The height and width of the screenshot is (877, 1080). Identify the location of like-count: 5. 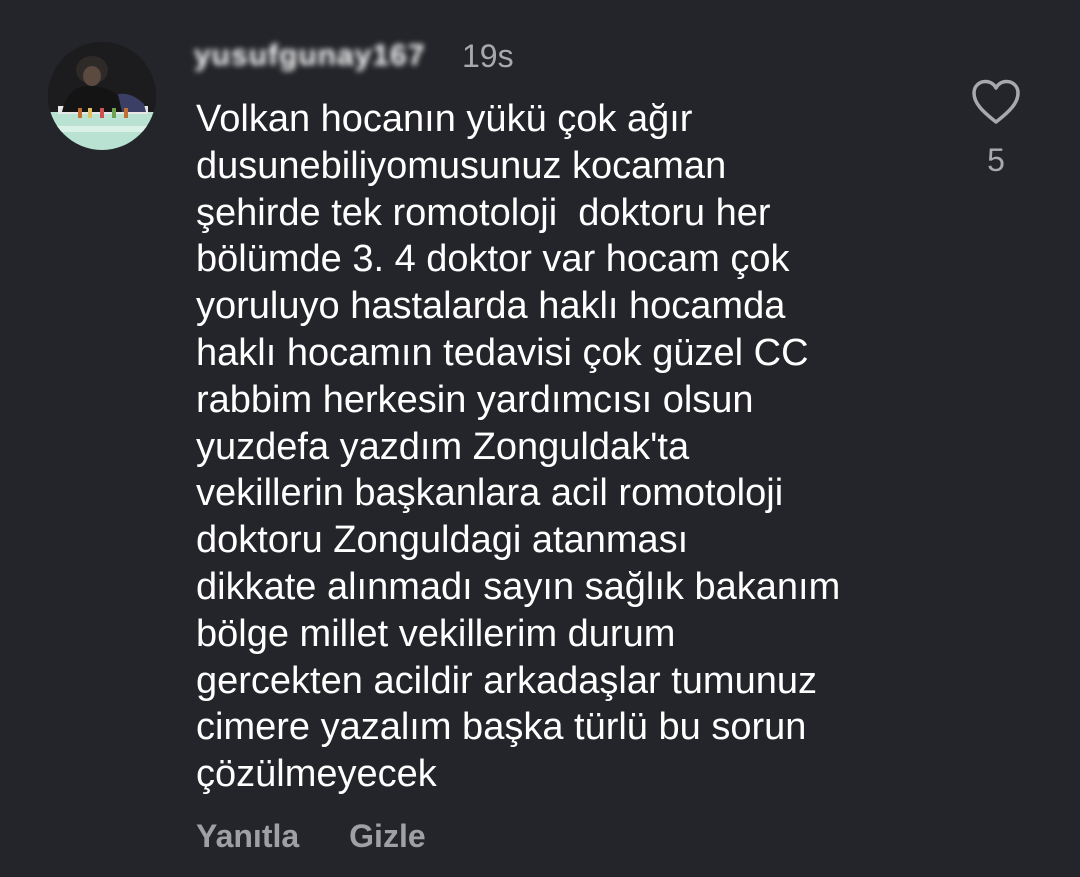
(996, 160).